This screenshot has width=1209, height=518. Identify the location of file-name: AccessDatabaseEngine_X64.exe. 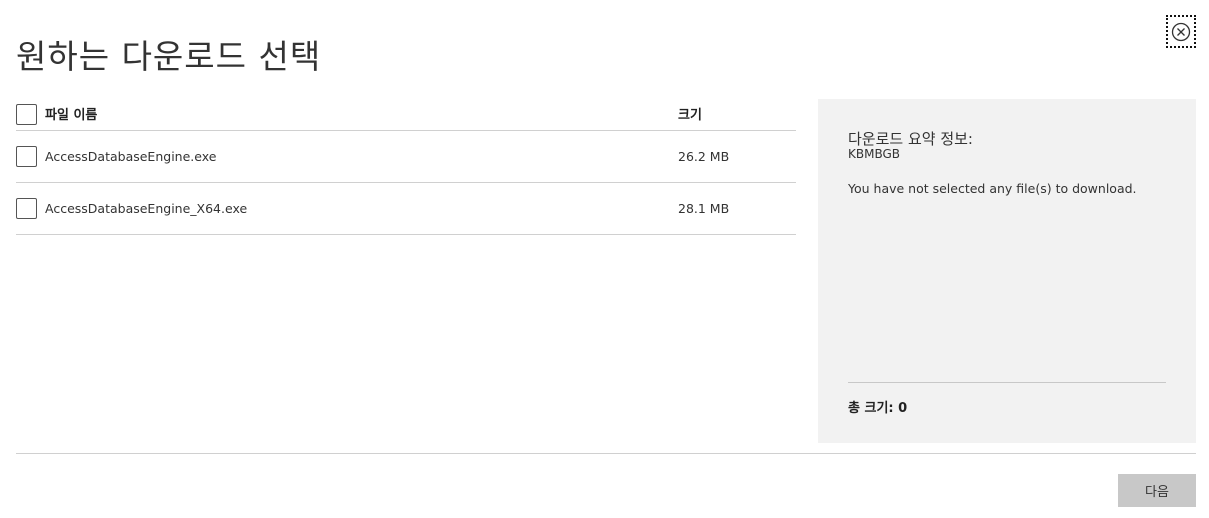
(146, 208).